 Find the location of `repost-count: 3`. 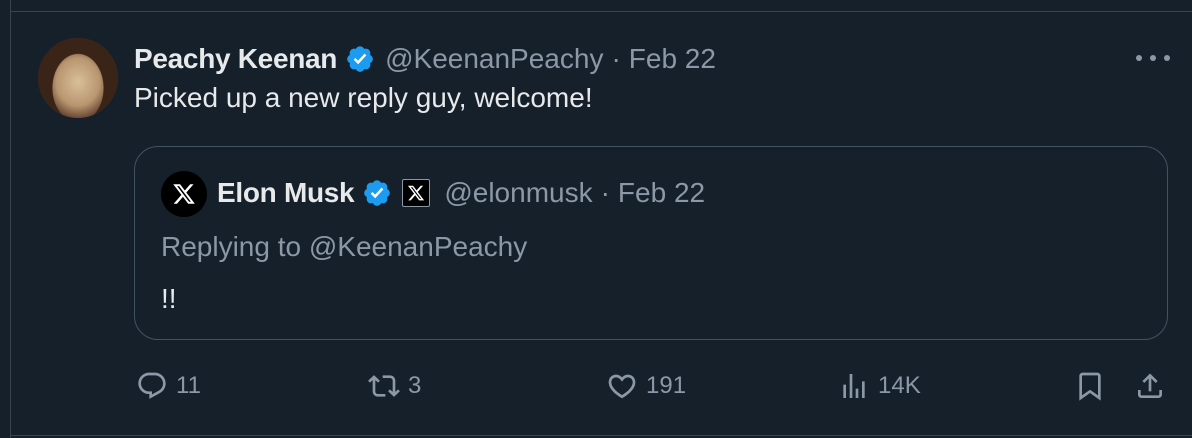

repost-count: 3 is located at coordinates (415, 385).